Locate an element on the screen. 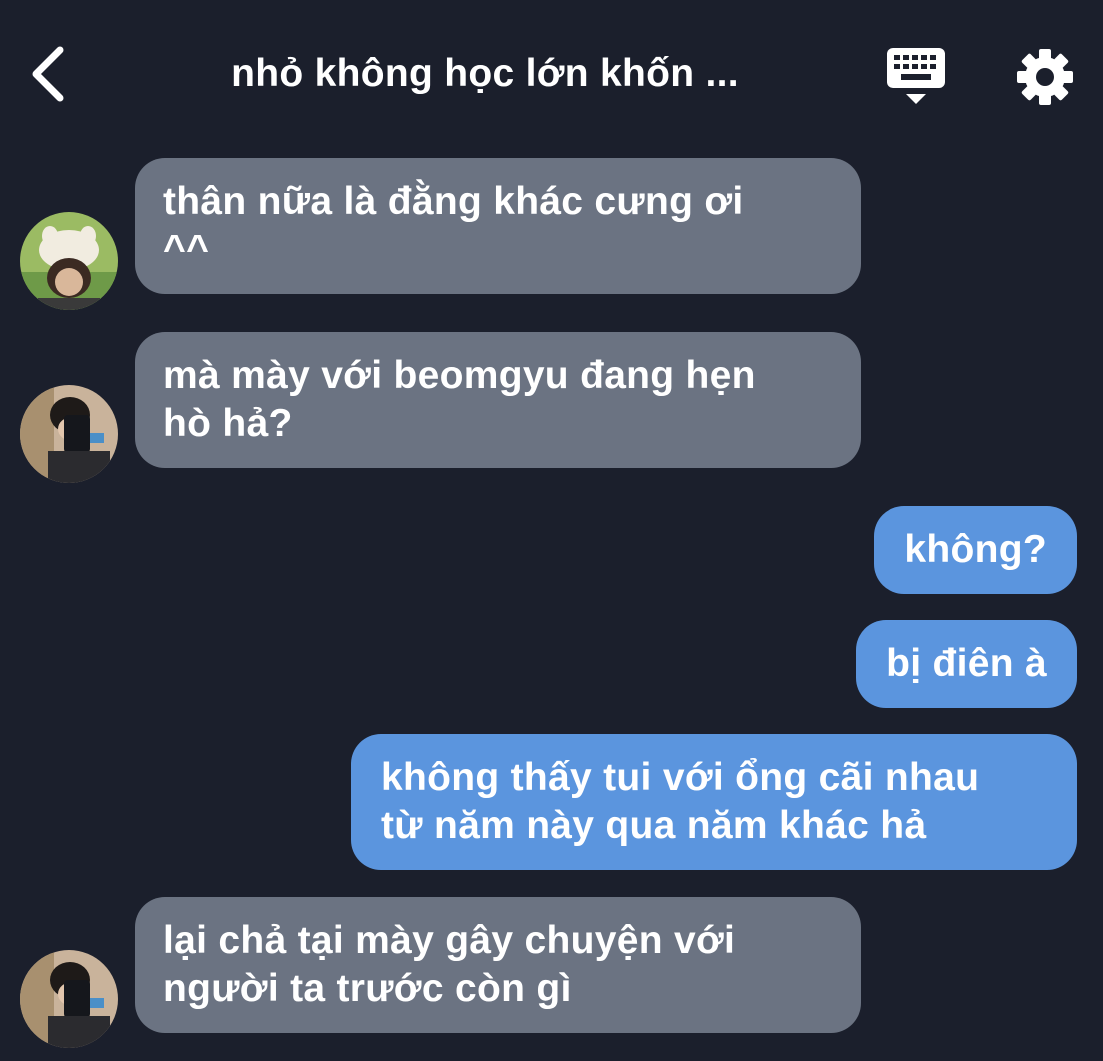 The height and width of the screenshot is (1061, 1103). keyboard-button is located at coordinates (916, 76).